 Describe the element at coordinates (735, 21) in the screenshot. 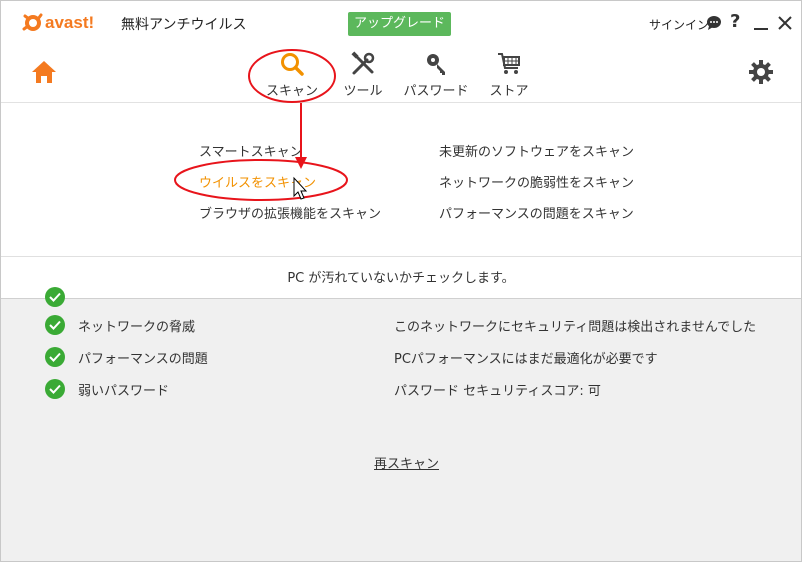

I see `help-icon: ?` at that location.